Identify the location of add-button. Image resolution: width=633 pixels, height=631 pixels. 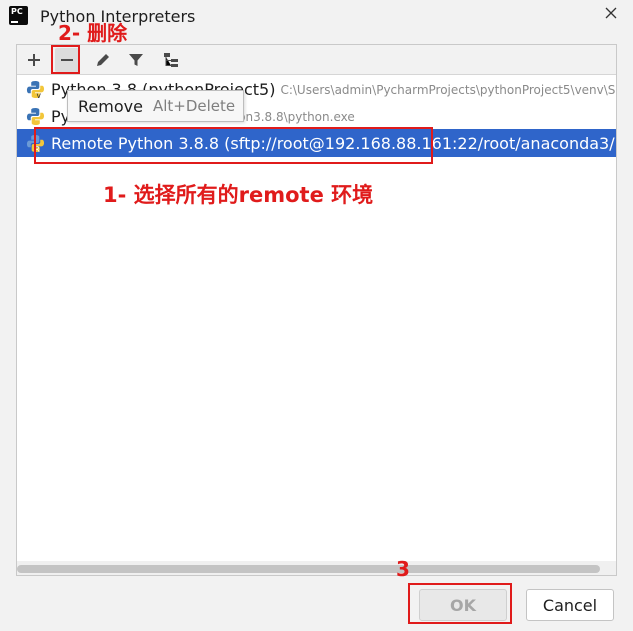
(34, 60).